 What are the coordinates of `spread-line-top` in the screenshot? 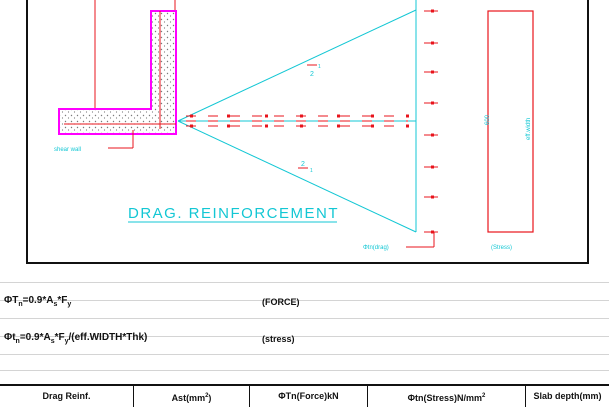 It's located at (297, 65).